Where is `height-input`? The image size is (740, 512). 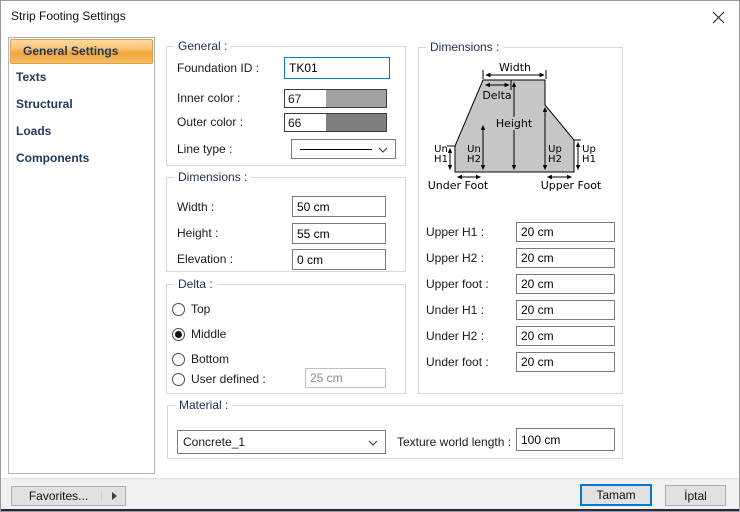 height-input is located at coordinates (339, 233).